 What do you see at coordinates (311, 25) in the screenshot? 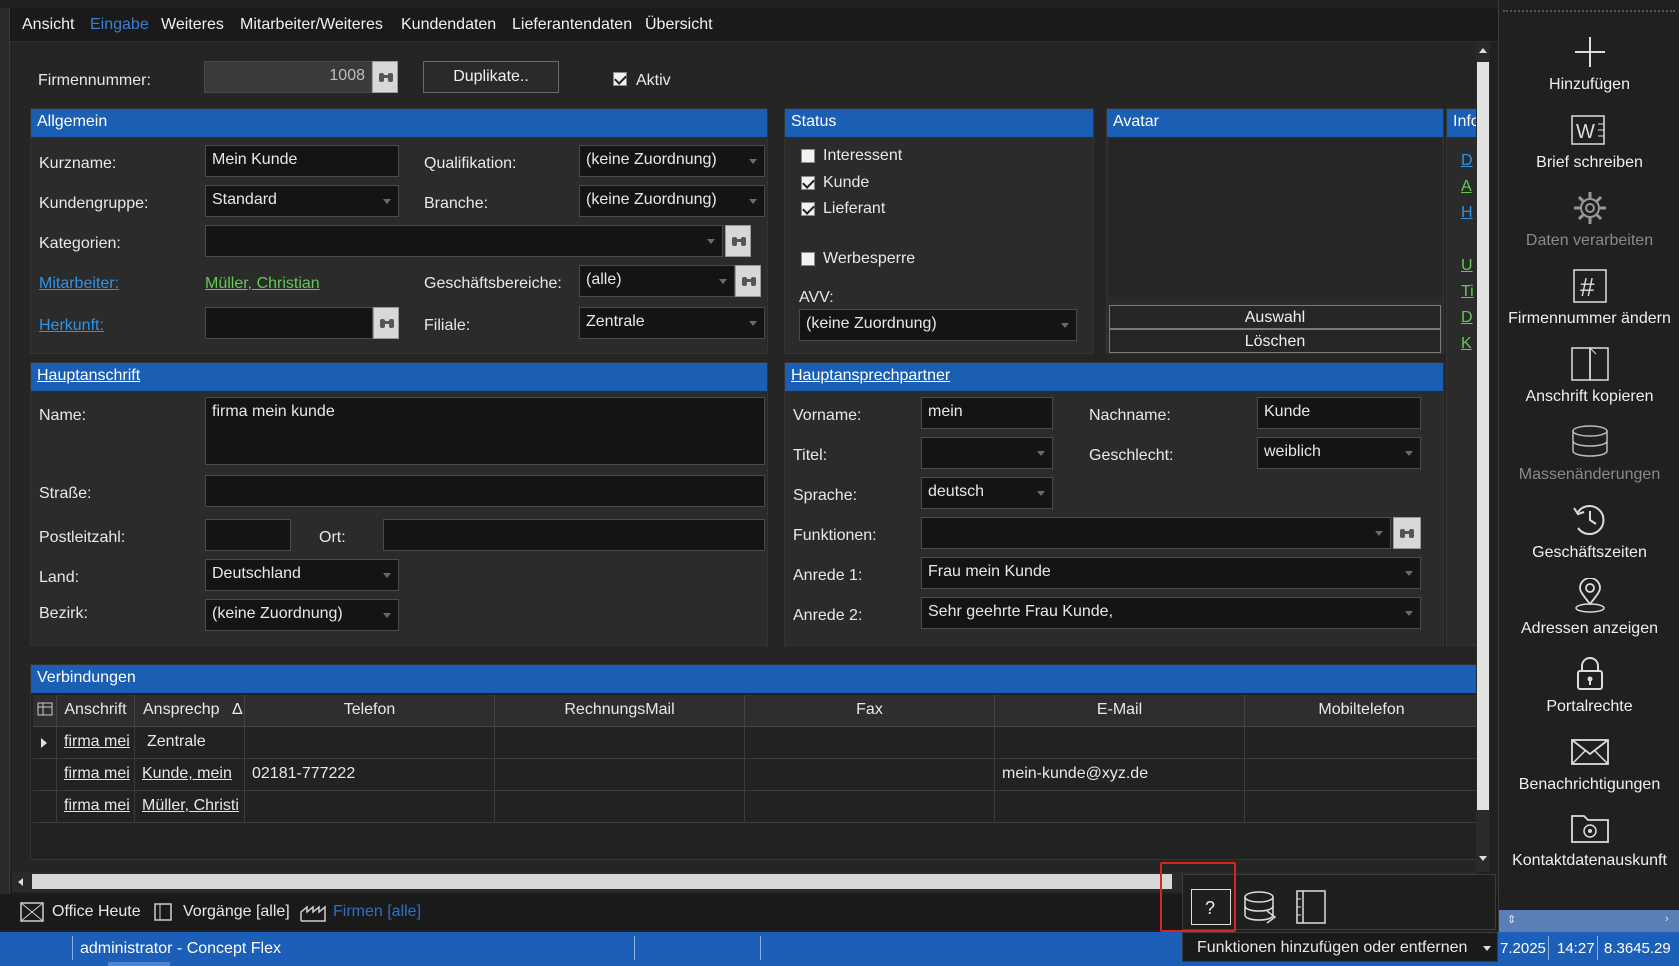
I see `menu-mitarbeiter-weiteres: Mitarbeiter/Weiteres` at bounding box center [311, 25].